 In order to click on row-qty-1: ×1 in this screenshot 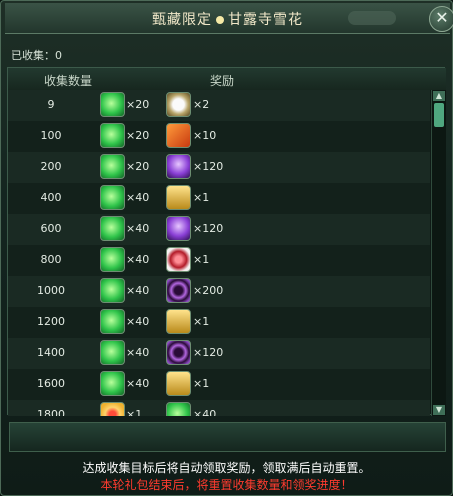, I will do `click(134, 412)`.